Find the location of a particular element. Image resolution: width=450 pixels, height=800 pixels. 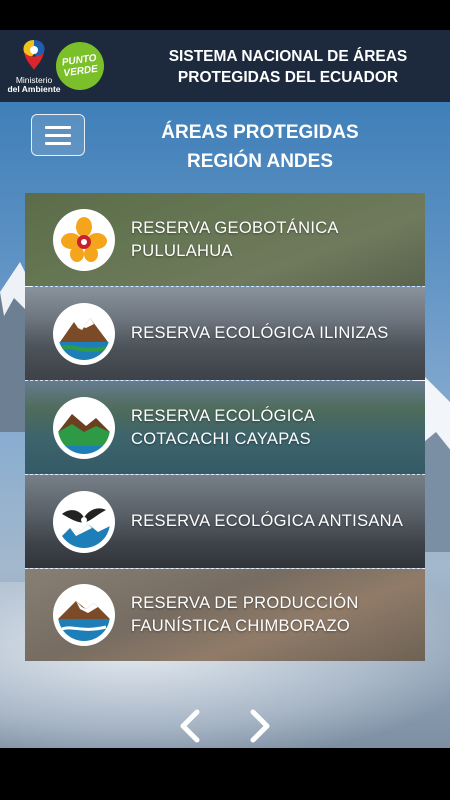

list-item-label: RESERVA ECOLÓGICA ANTISANA is located at coordinates (267, 521).